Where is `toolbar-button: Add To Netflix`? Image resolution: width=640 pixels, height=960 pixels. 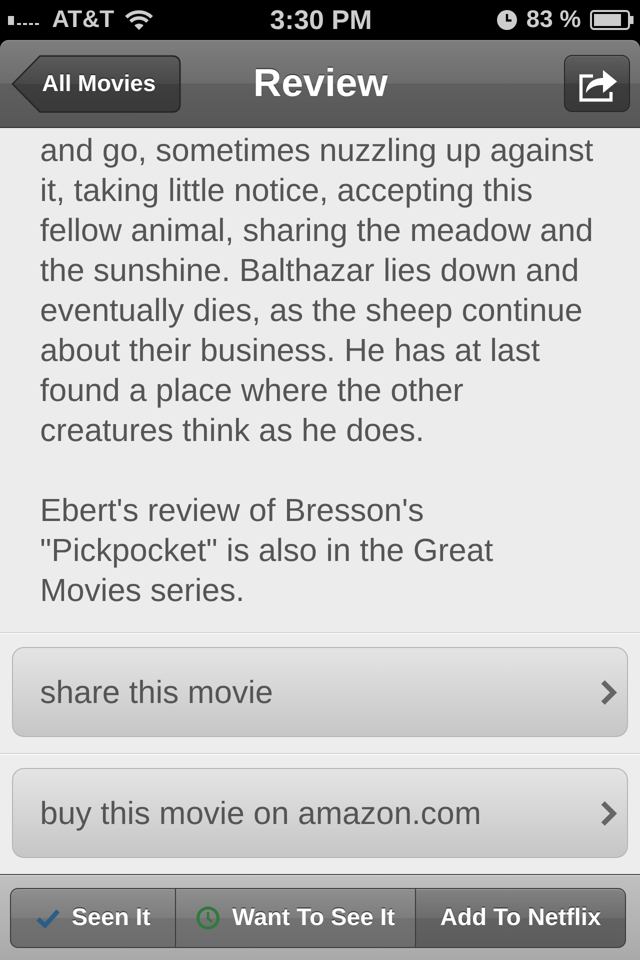 toolbar-button: Add To Netflix is located at coordinates (521, 918).